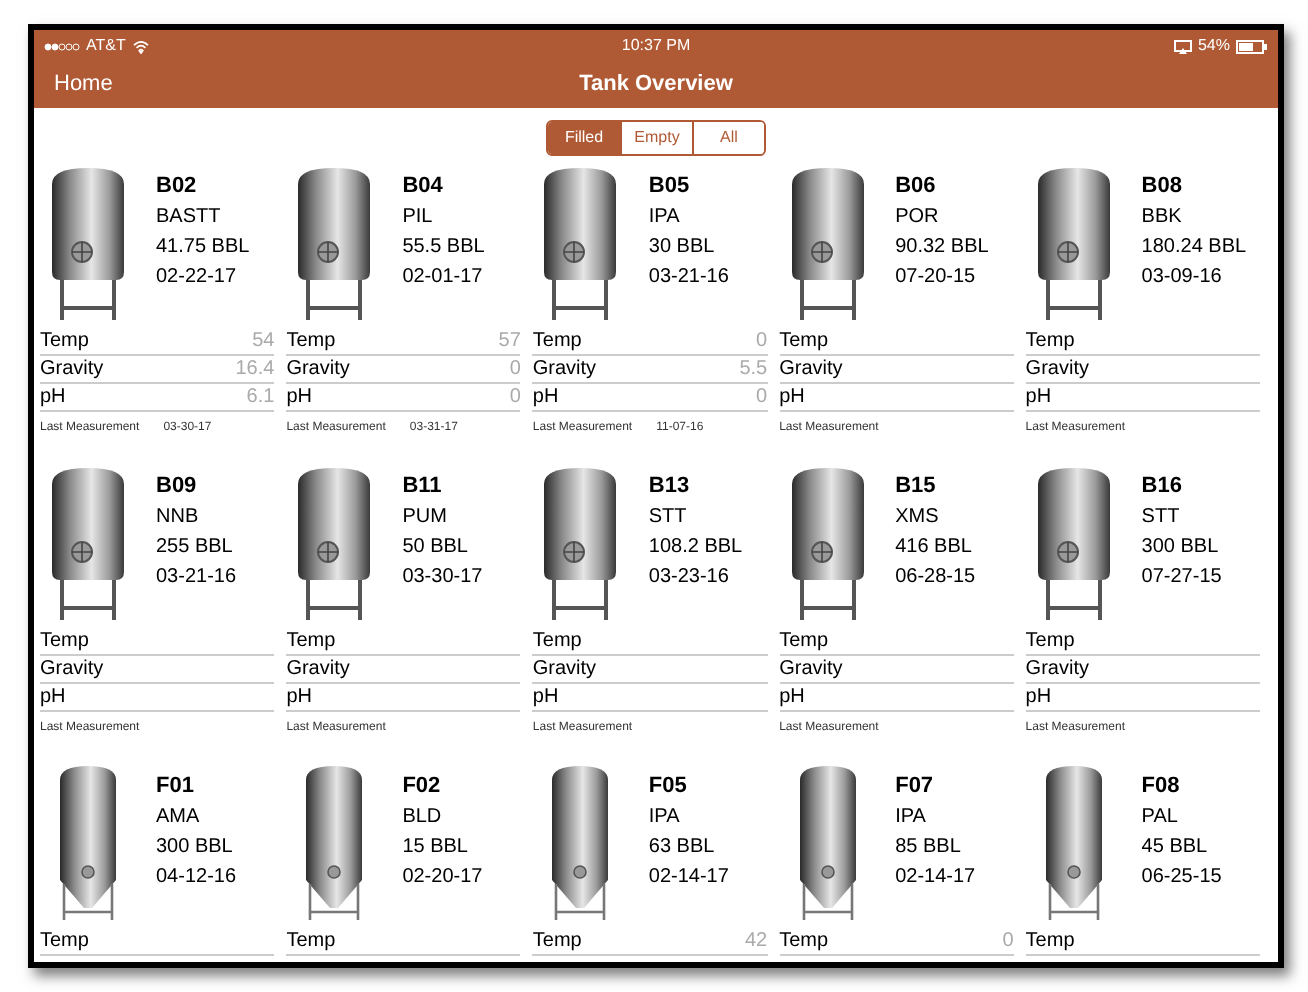  What do you see at coordinates (1213, 46) in the screenshot?
I see `battery-percent: 54%` at bounding box center [1213, 46].